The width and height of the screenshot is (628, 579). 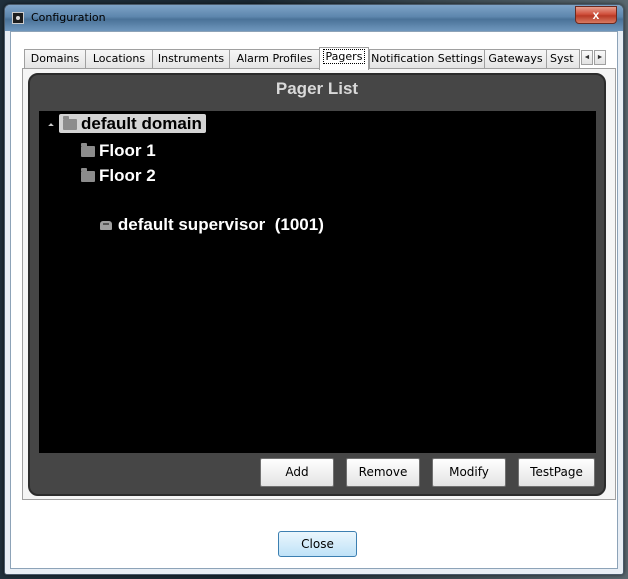 I want to click on tab-alarm-profiles: Alarm Profiles, so click(x=274, y=58).